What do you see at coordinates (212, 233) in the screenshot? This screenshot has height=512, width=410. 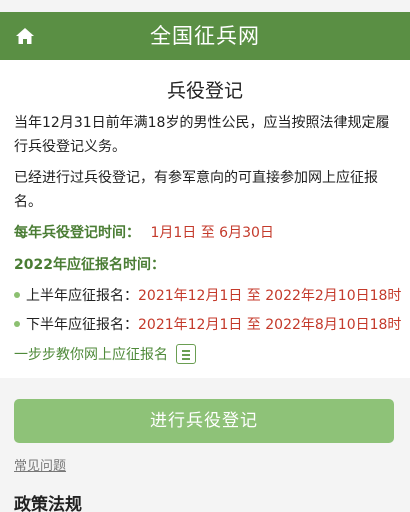 I see `registration-time-value: 1月1日 至 6月30日` at bounding box center [212, 233].